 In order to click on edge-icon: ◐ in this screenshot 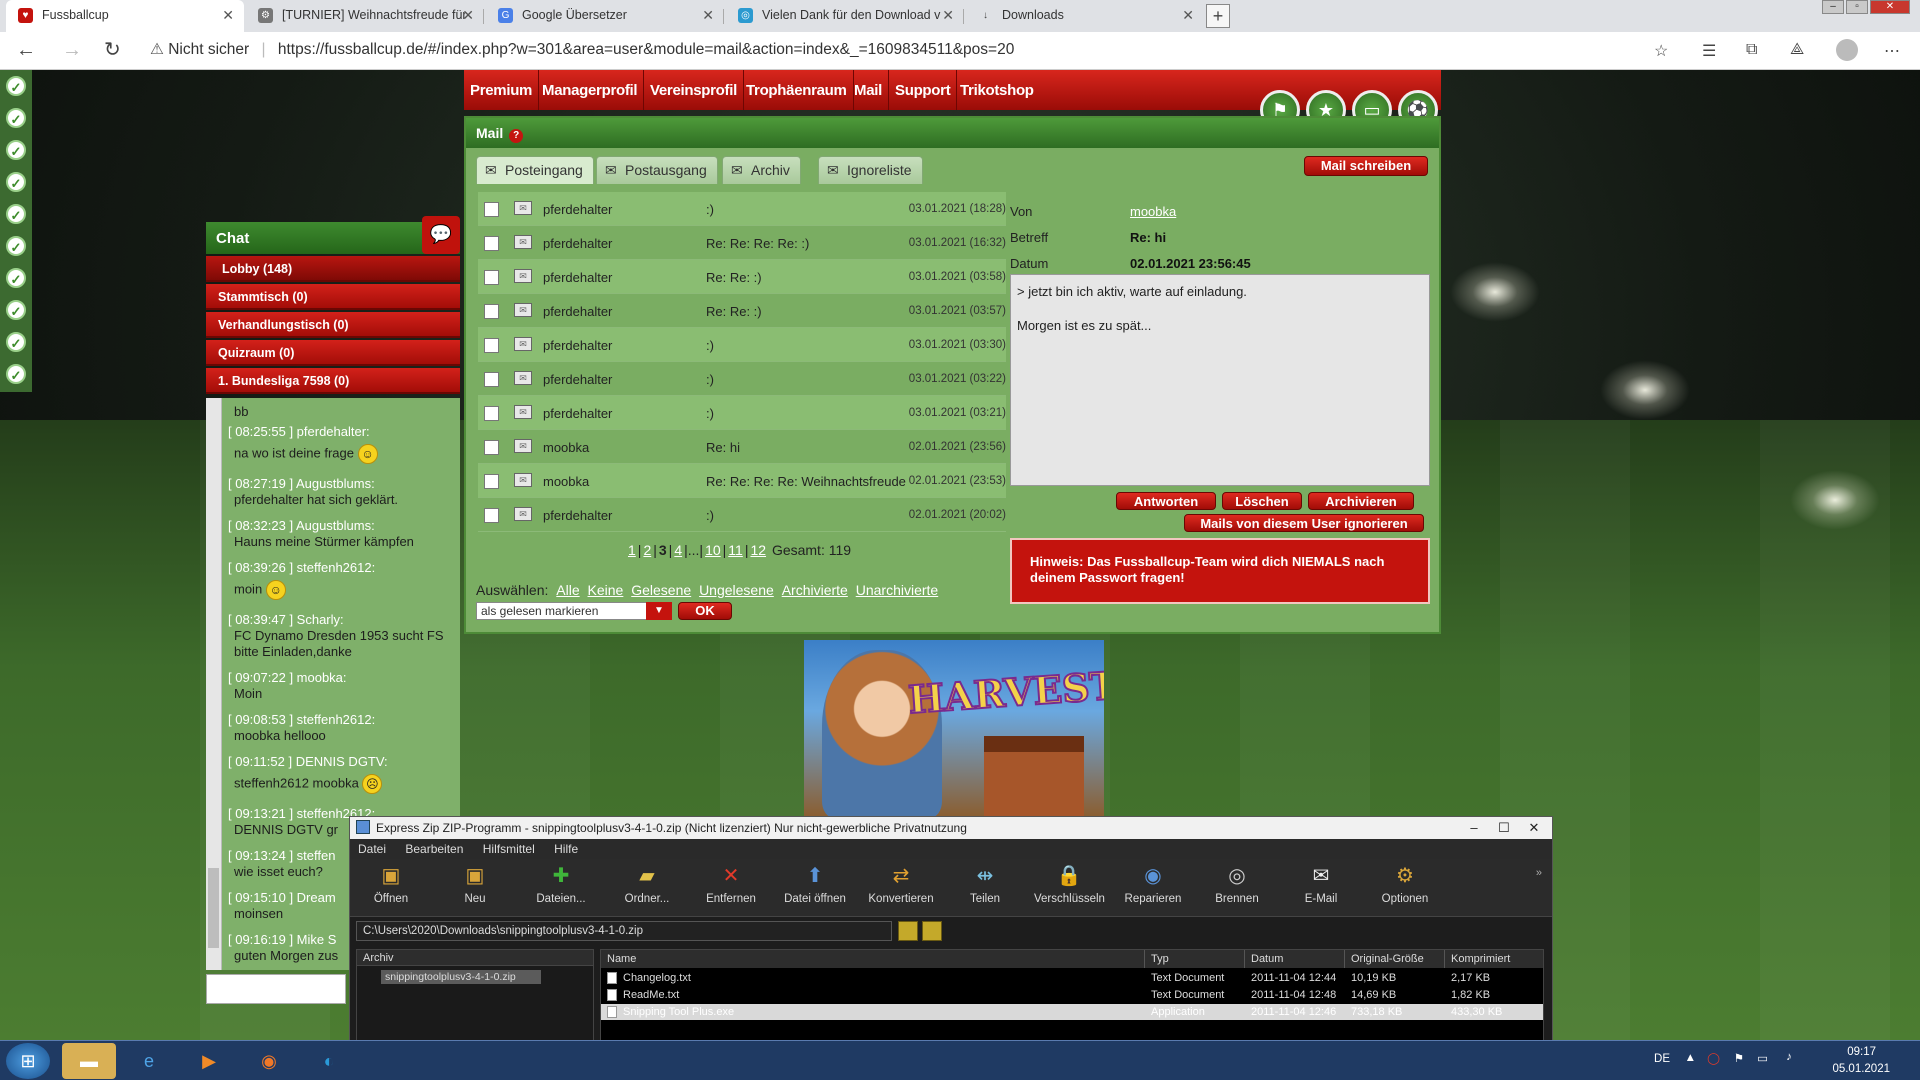, I will do `click(329, 1061)`.